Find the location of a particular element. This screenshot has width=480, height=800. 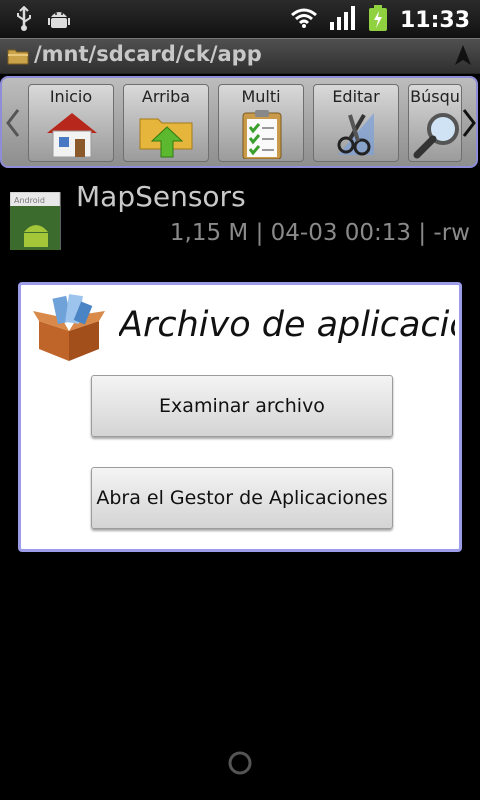

toolbar-label-edit: Editar is located at coordinates (356, 96).